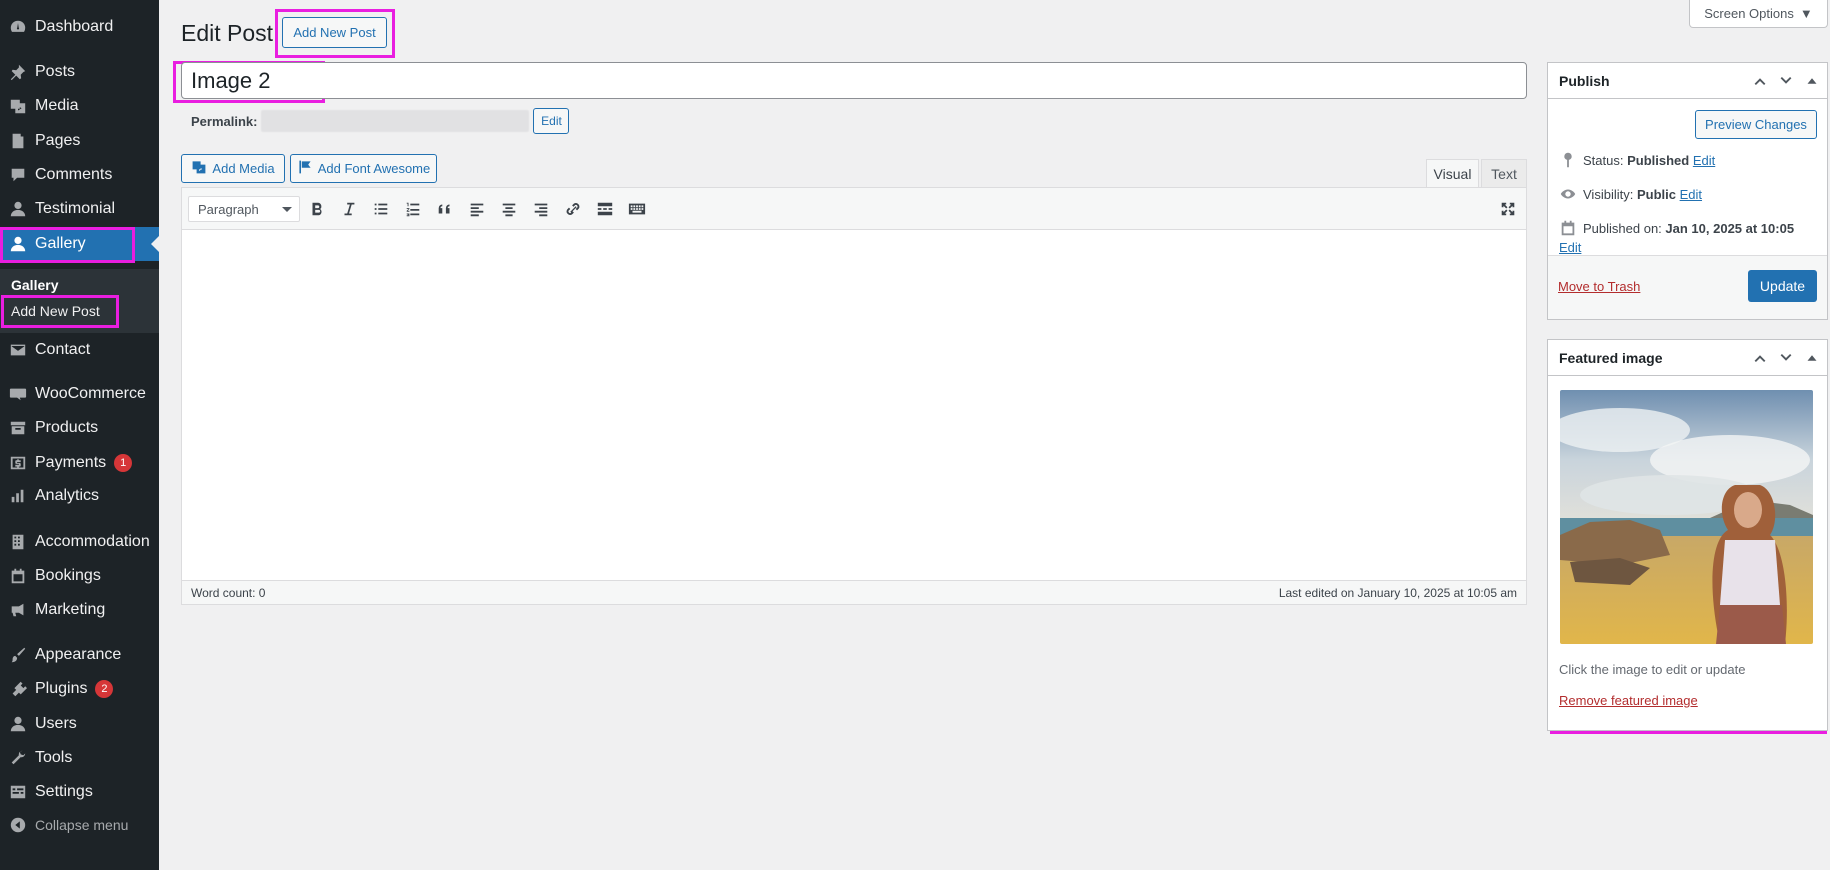 The image size is (1830, 870). I want to click on sidebar-item-marketing: Marketing, so click(79, 610).